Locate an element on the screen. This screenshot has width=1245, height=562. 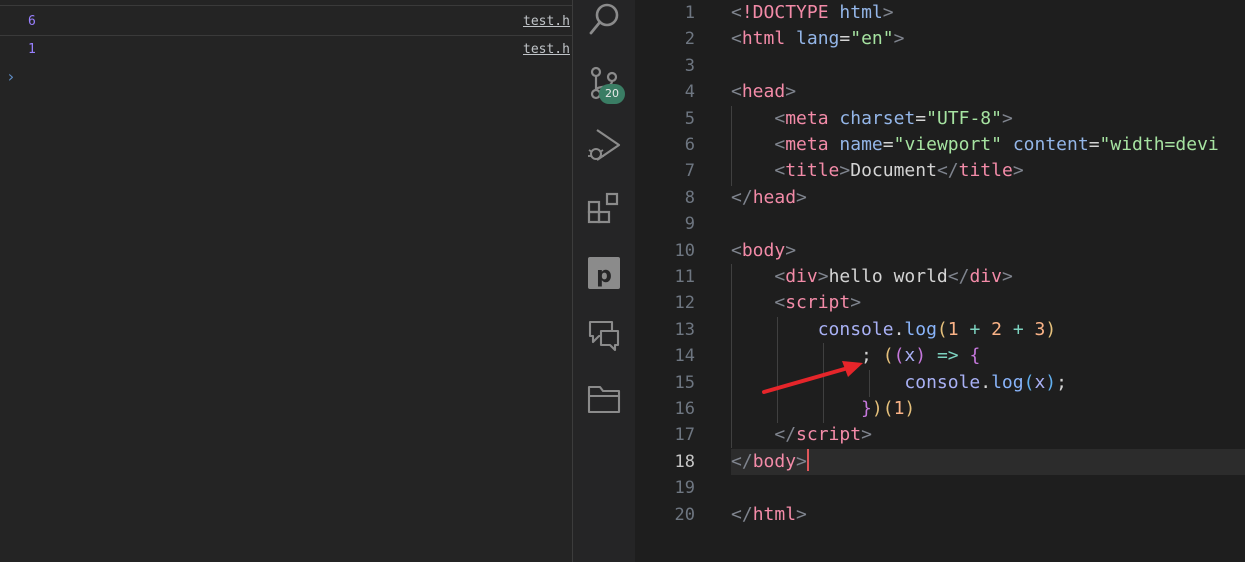
search-icon is located at coordinates (604, 19).